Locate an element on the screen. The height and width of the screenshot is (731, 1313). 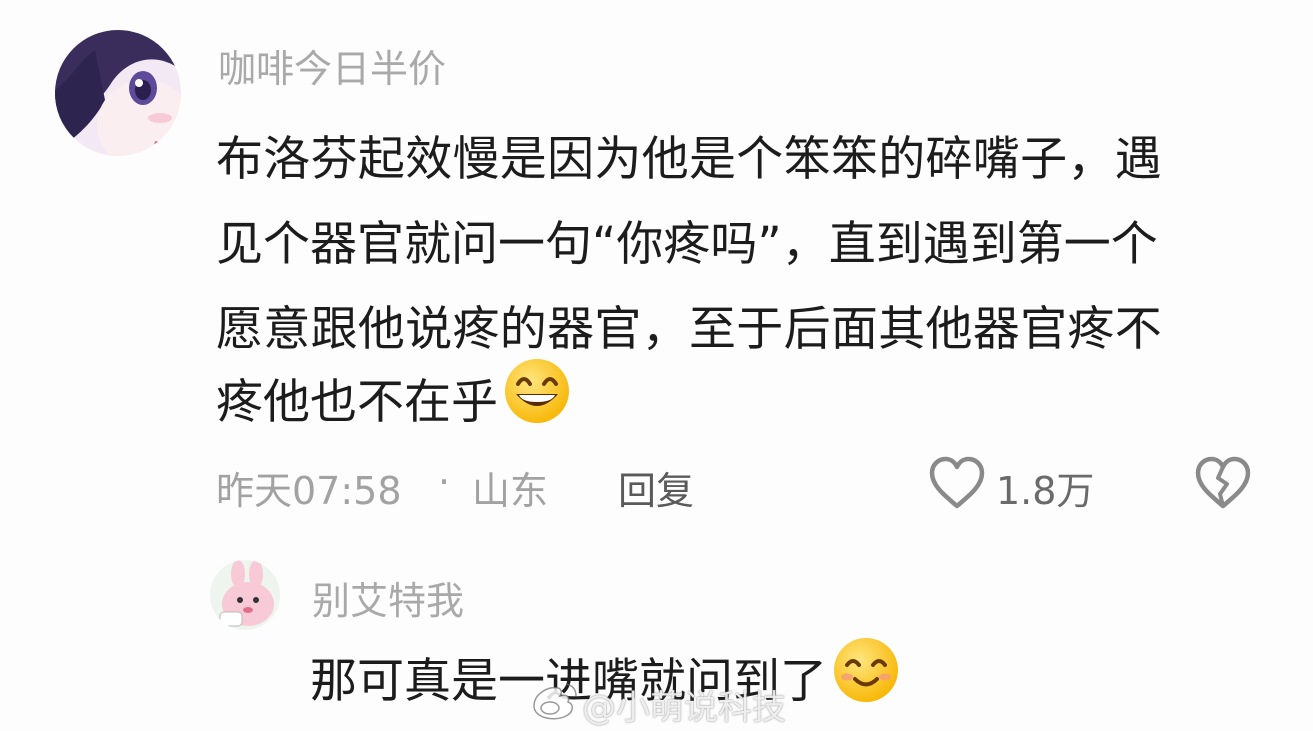
weibo-logo-icon is located at coordinates (554, 700).